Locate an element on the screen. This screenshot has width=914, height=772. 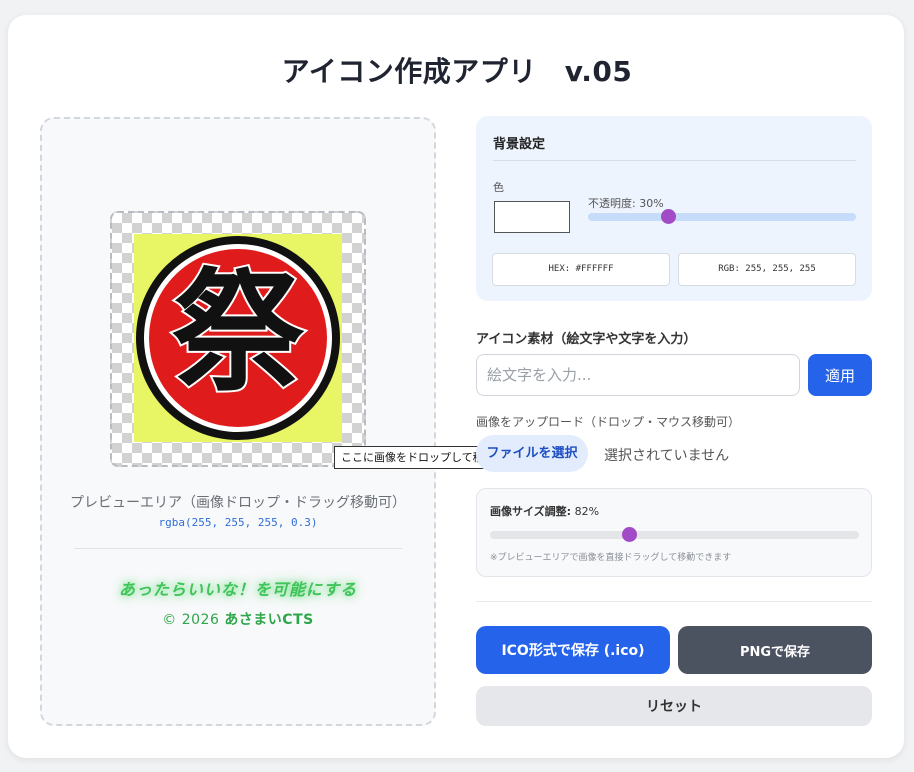
opacity-slider-track is located at coordinates (722, 217).